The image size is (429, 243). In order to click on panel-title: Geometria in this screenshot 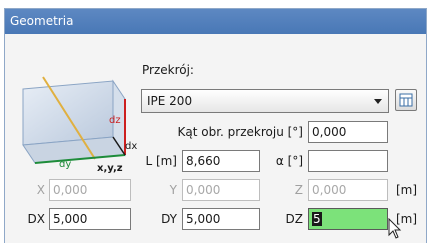, I will do `click(215, 21)`.